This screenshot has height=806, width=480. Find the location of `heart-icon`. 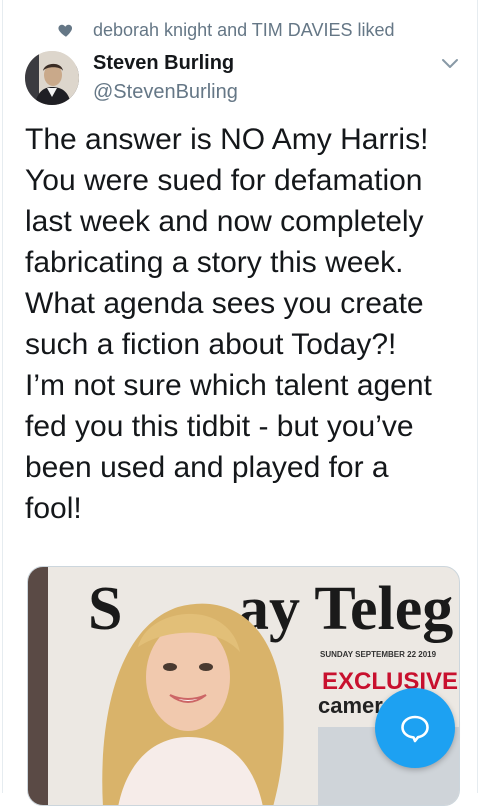

heart-icon is located at coordinates (66, 30).